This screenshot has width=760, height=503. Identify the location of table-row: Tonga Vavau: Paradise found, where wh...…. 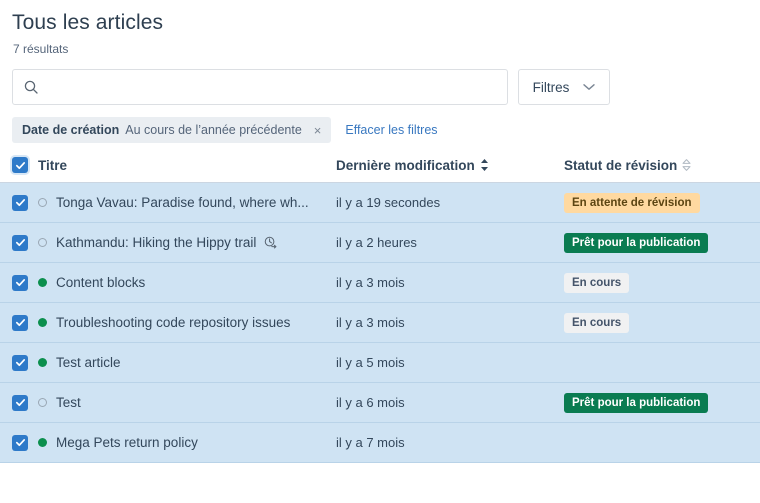
(380, 203).